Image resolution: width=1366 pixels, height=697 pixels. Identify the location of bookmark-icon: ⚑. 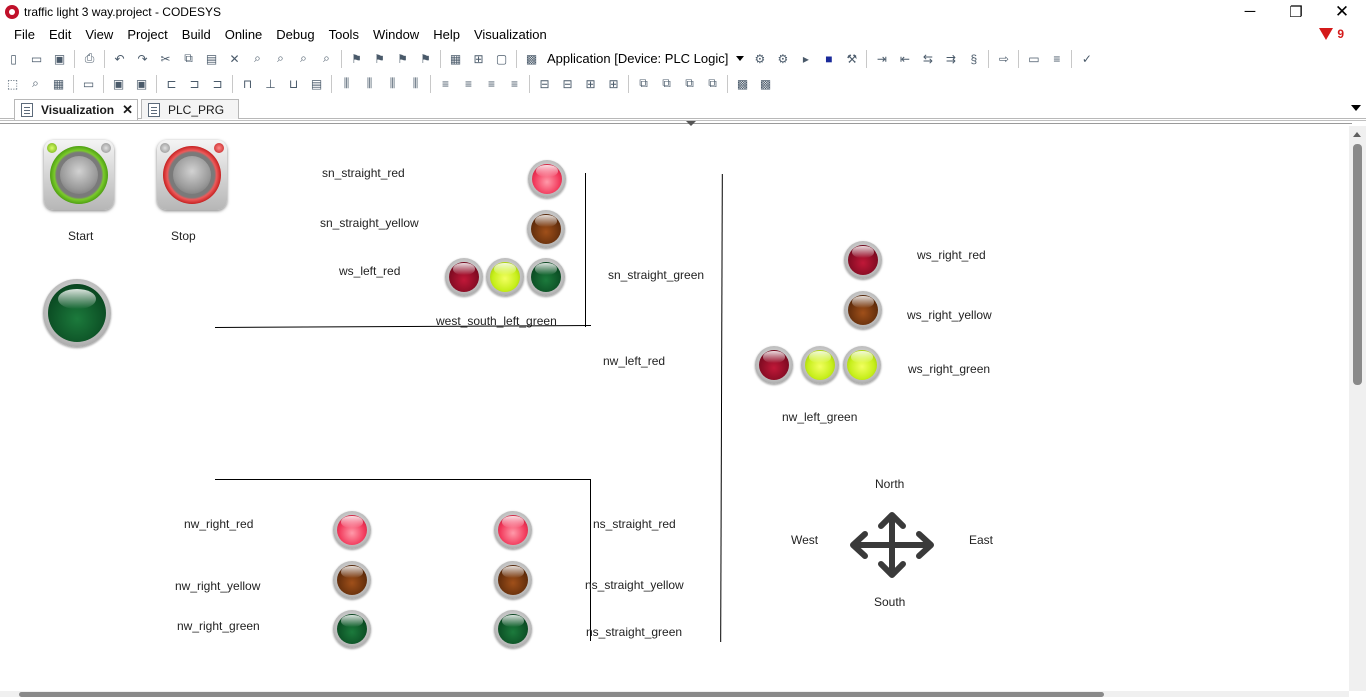
(356, 58).